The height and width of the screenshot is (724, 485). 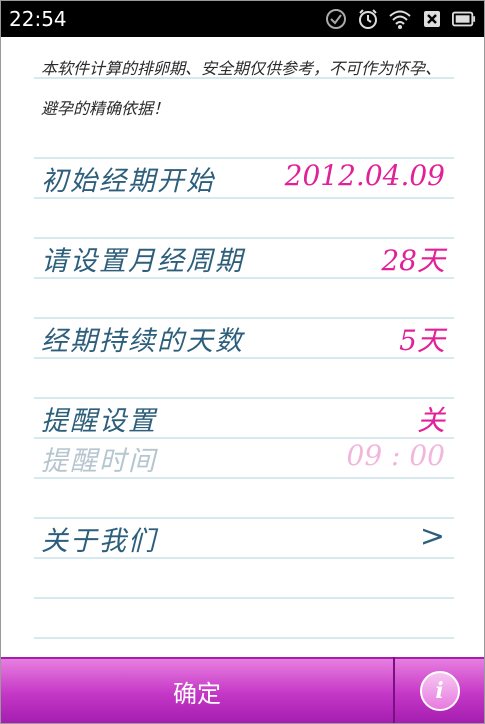 I want to click on setting-initial-period-start: 初始经期开始 2012.04.09, so click(x=243, y=179).